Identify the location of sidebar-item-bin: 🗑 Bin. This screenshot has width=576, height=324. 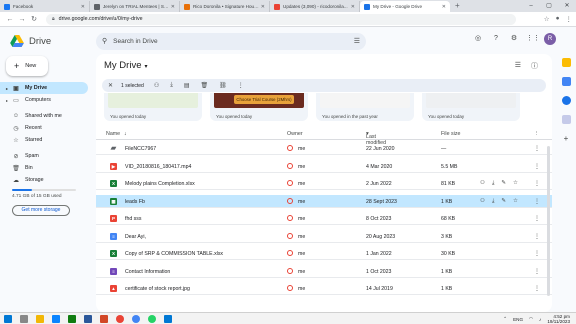
(44, 168).